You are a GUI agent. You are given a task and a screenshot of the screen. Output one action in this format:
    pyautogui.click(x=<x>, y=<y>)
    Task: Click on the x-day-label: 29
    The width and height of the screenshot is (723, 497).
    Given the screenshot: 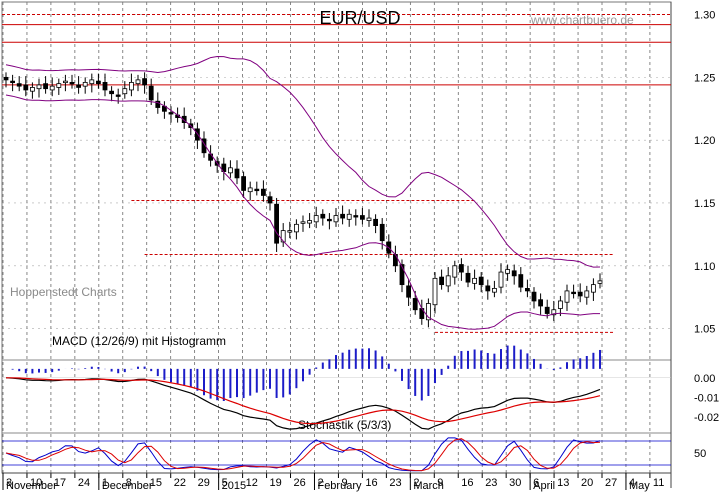 What is the action you would take?
    pyautogui.click(x=204, y=483)
    